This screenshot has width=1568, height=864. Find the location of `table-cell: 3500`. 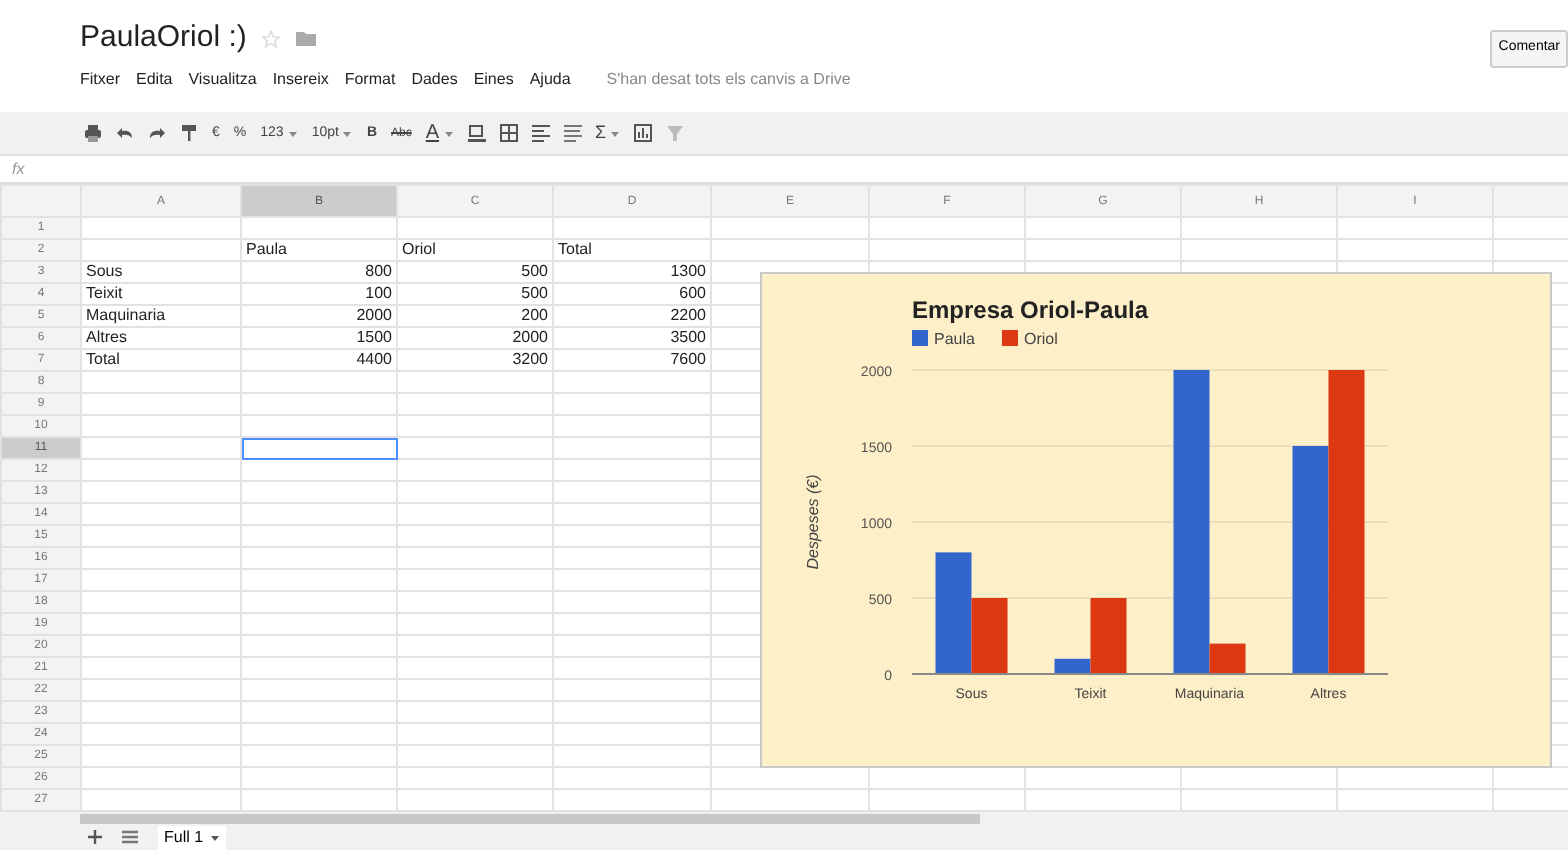

table-cell: 3500 is located at coordinates (632, 338).